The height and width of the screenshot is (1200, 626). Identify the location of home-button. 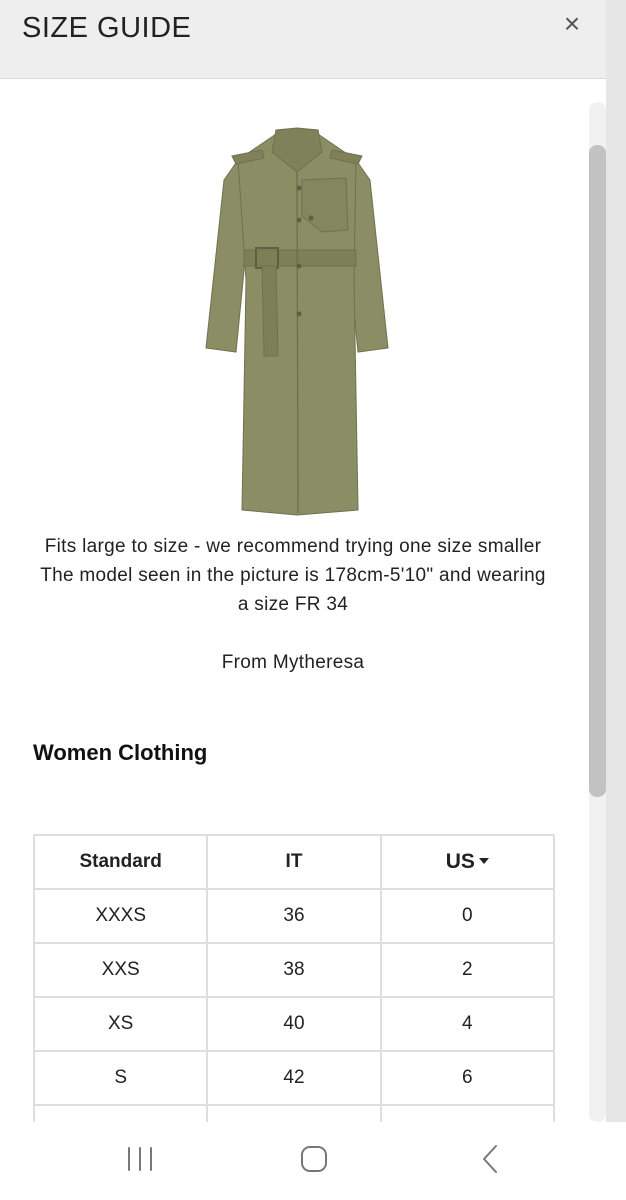
(314, 1160).